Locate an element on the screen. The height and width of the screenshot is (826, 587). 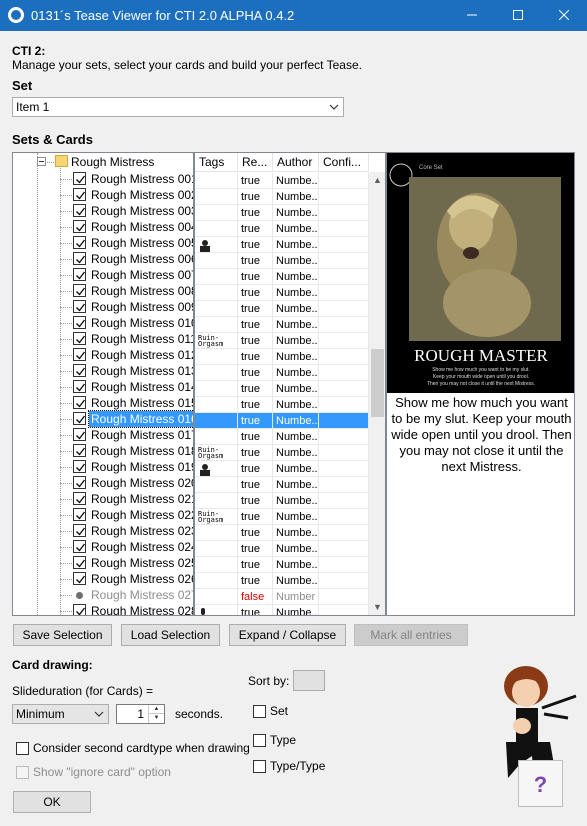
tree-item: Rough Mistress 019 is located at coordinates (103, 467).